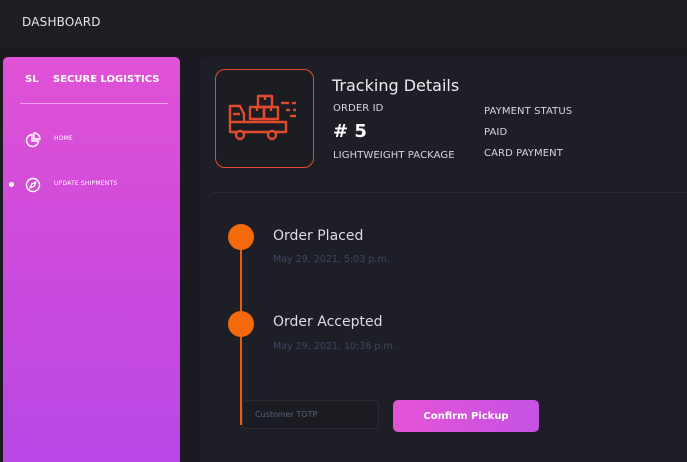 This screenshot has width=687, height=462. Describe the element at coordinates (86, 183) in the screenshot. I see `sidebar-item-label: UPDATE SHIPMENTS` at that location.